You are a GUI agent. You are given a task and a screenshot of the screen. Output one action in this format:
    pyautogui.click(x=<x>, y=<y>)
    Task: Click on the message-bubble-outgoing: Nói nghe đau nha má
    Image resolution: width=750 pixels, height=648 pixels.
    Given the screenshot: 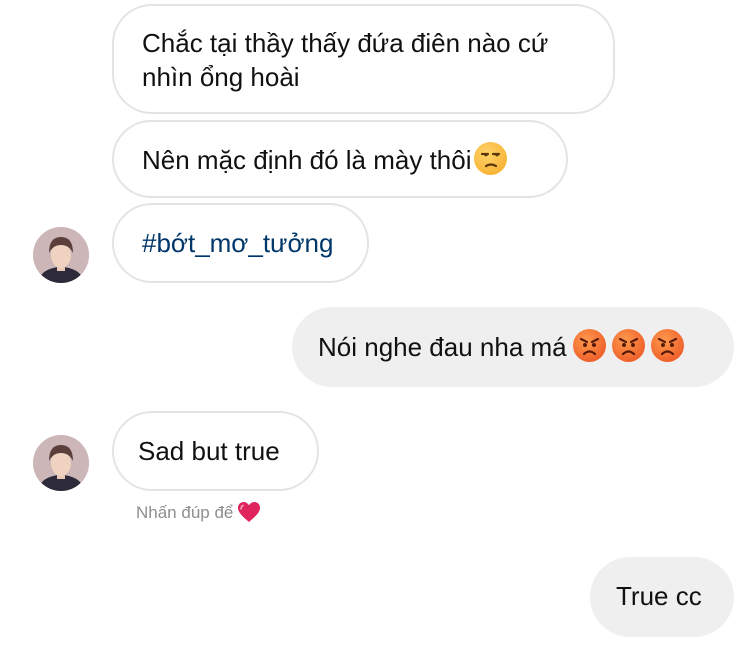 What is the action you would take?
    pyautogui.click(x=513, y=347)
    